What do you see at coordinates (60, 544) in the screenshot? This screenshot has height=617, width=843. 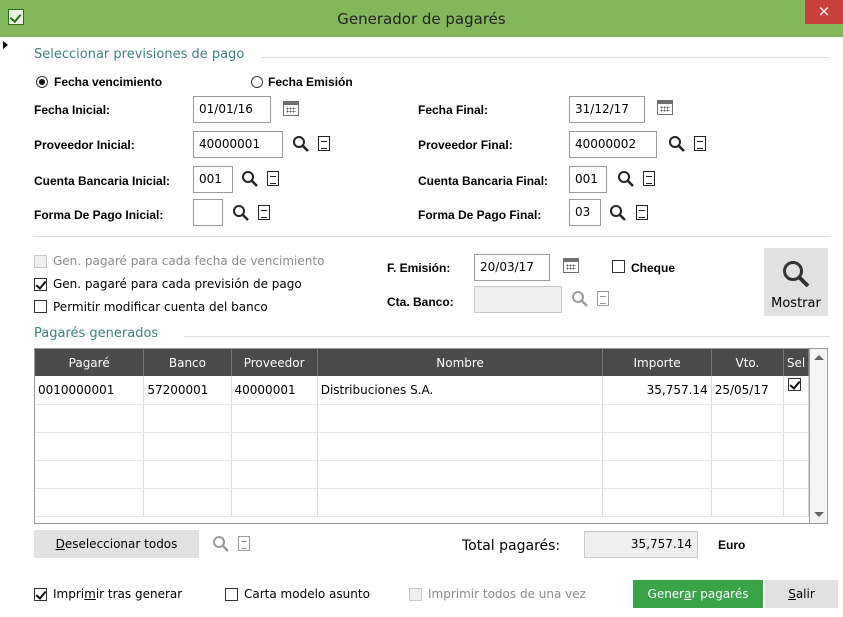 I see `deseleccionar-mnemonic: D` at bounding box center [60, 544].